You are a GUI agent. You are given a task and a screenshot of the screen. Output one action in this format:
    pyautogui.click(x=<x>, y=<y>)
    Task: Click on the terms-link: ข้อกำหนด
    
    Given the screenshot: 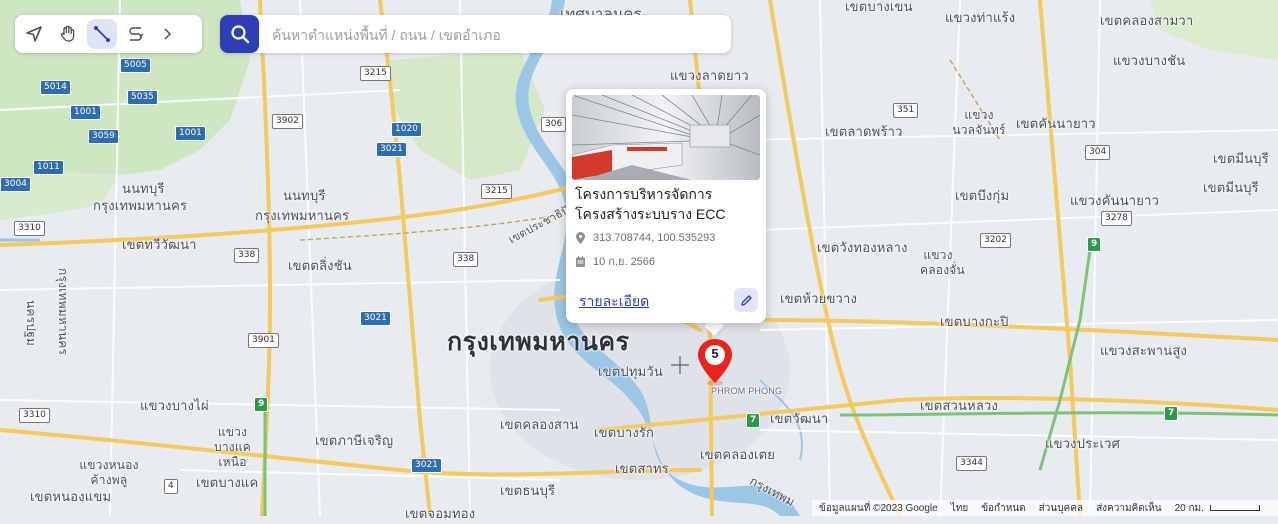 What is the action you would take?
    pyautogui.click(x=1003, y=508)
    